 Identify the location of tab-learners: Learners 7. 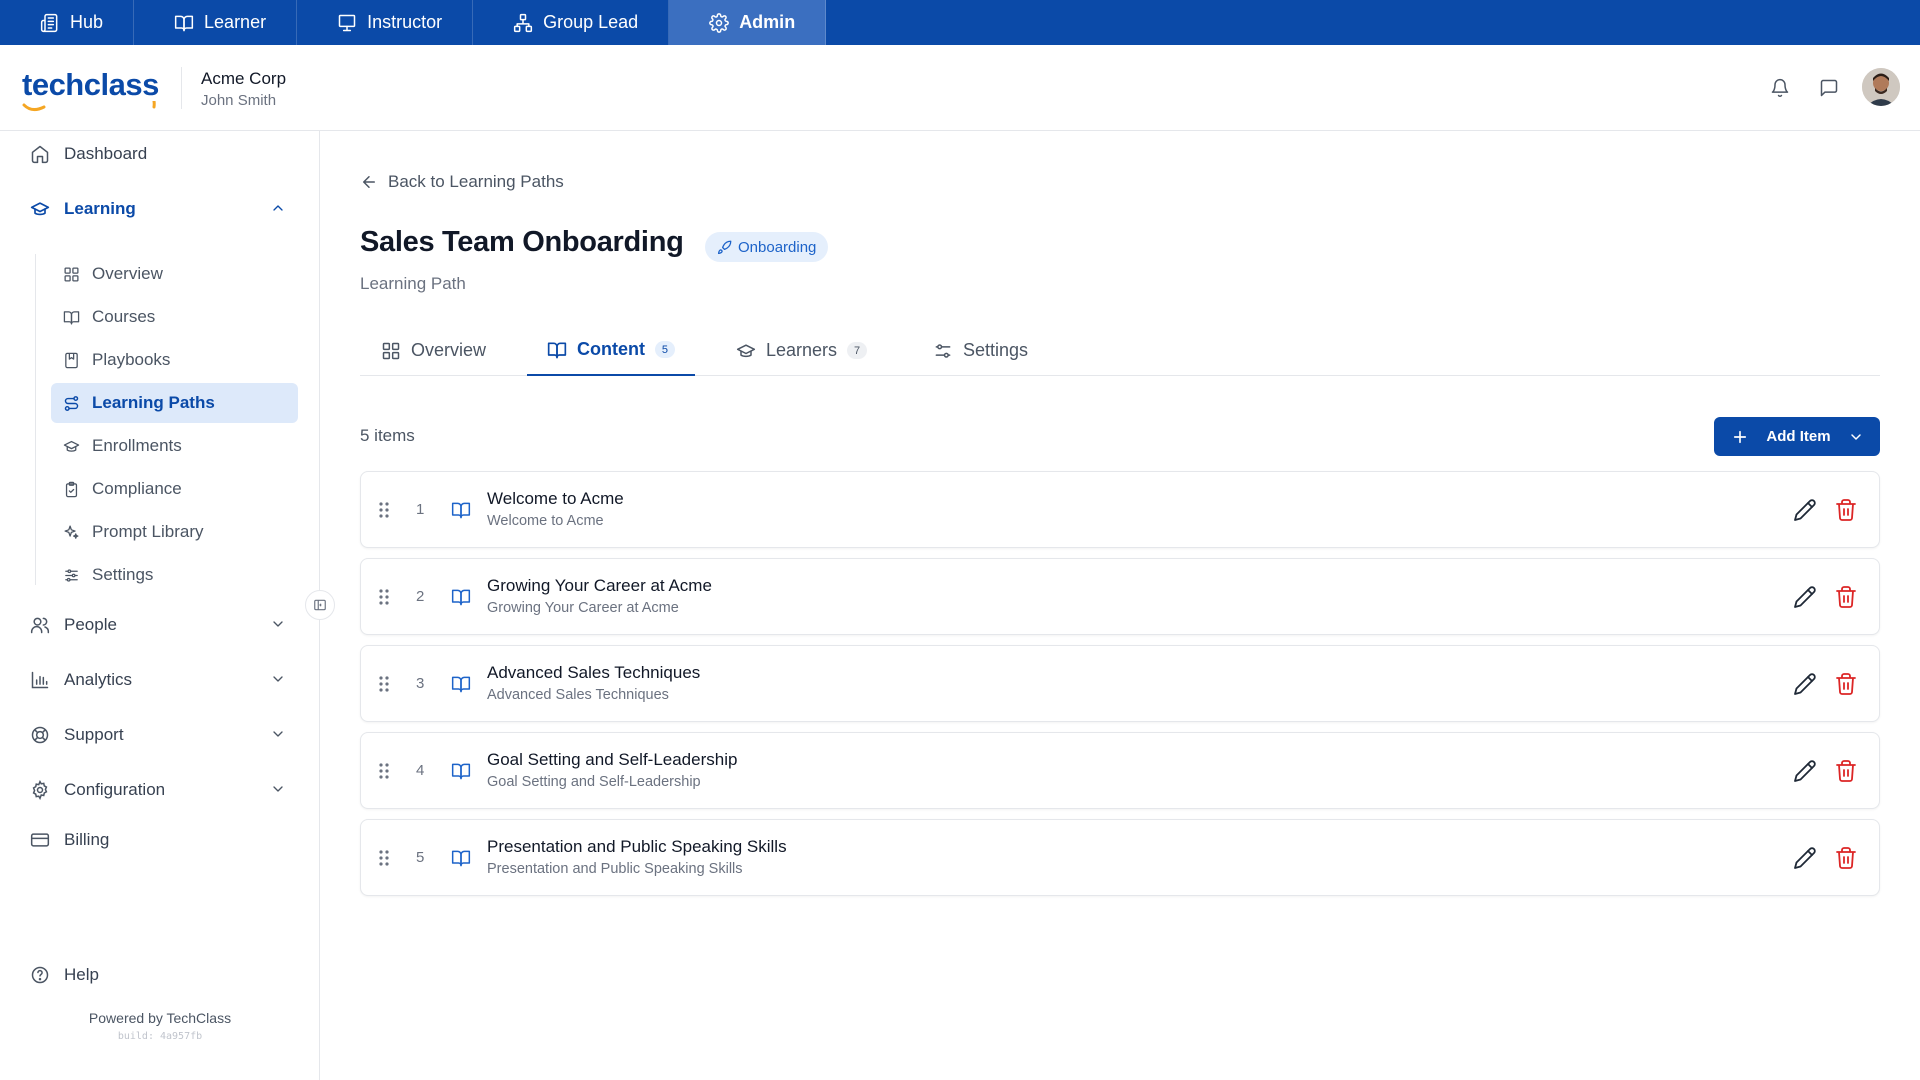
(802, 350).